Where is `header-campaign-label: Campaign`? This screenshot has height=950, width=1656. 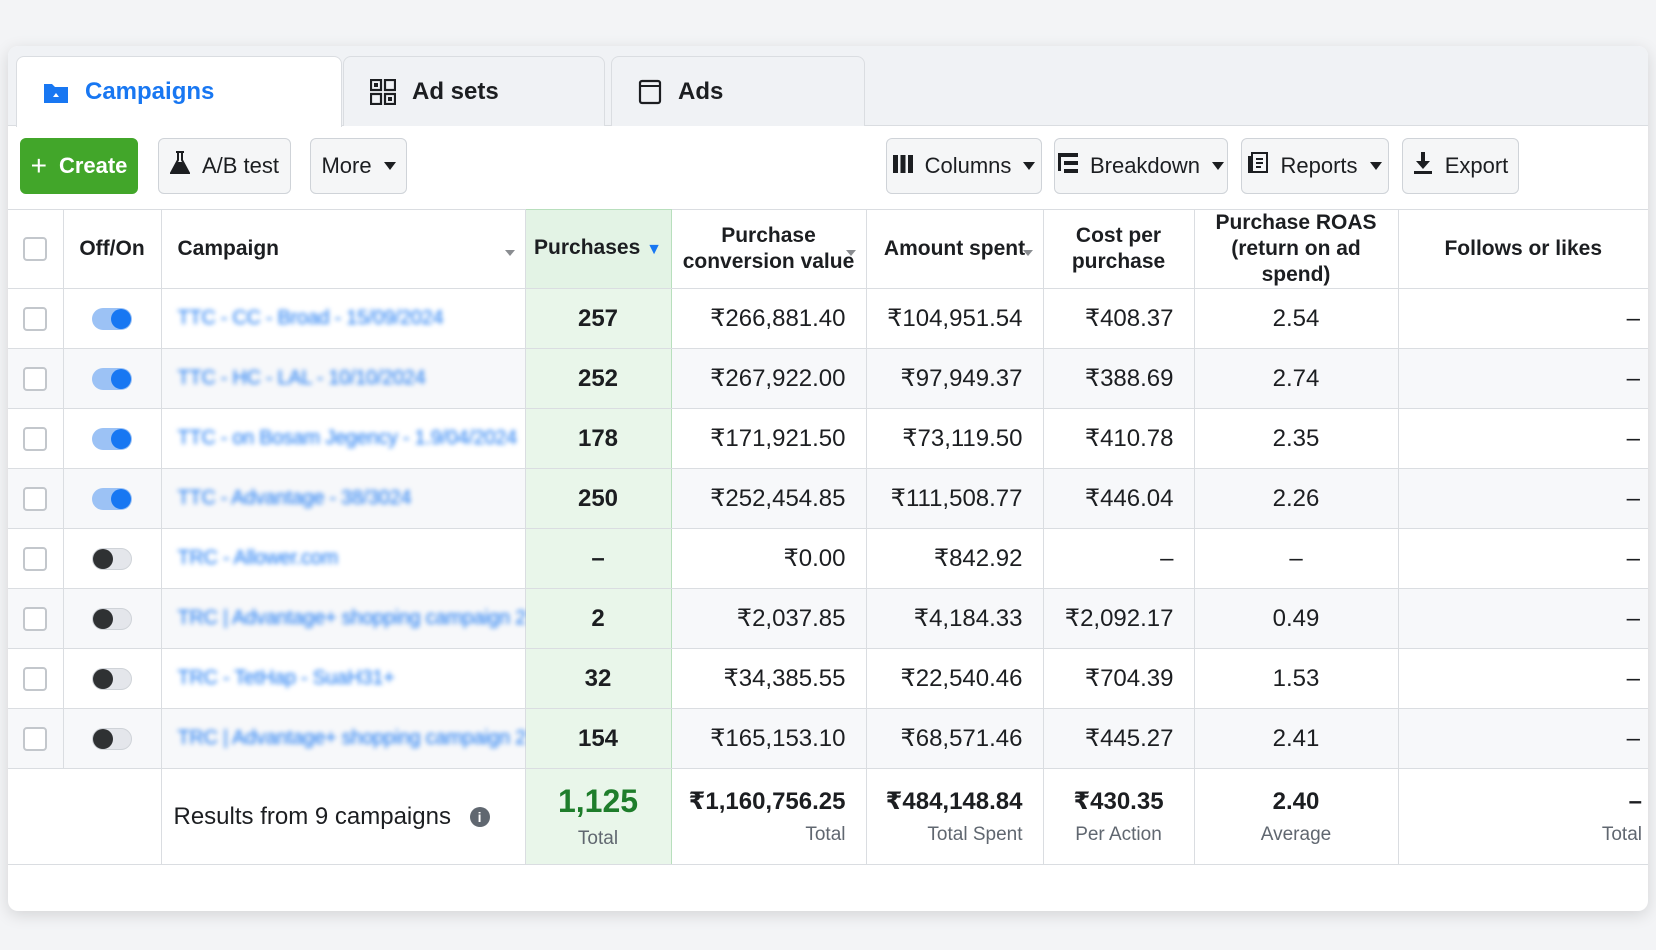 header-campaign-label: Campaign is located at coordinates (228, 248).